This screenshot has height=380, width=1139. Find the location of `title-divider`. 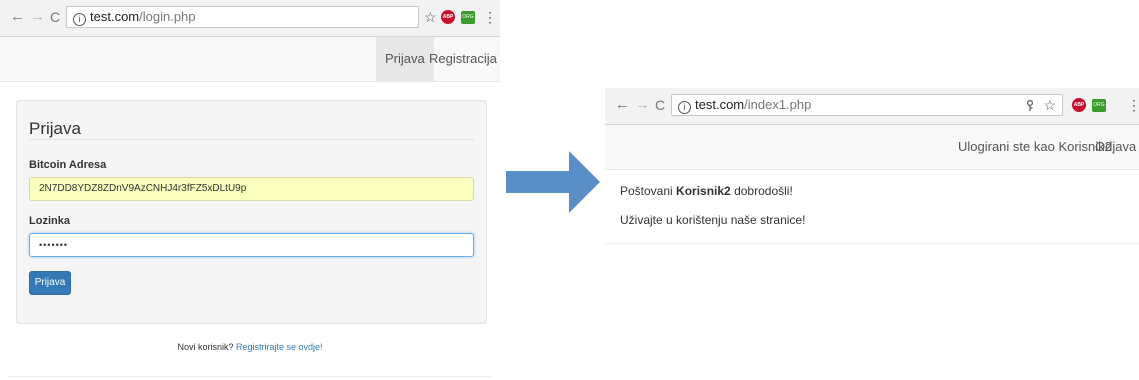

title-divider is located at coordinates (251, 139).